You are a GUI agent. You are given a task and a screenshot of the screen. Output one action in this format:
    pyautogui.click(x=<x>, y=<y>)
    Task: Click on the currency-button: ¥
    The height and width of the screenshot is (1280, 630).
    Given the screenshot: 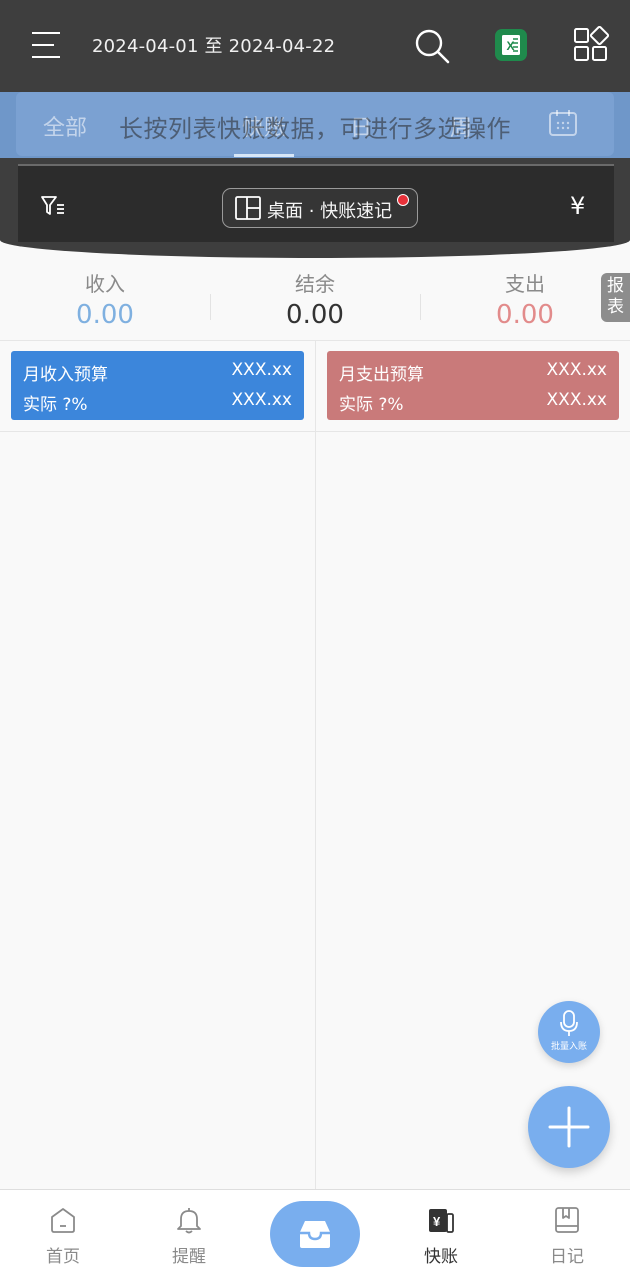 What is the action you would take?
    pyautogui.click(x=577, y=206)
    